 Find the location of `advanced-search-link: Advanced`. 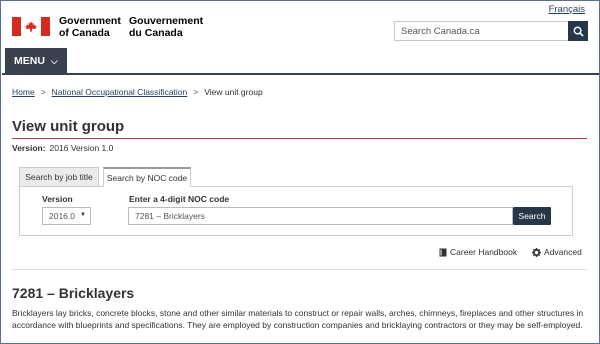

advanced-search-link: Advanced is located at coordinates (557, 252).